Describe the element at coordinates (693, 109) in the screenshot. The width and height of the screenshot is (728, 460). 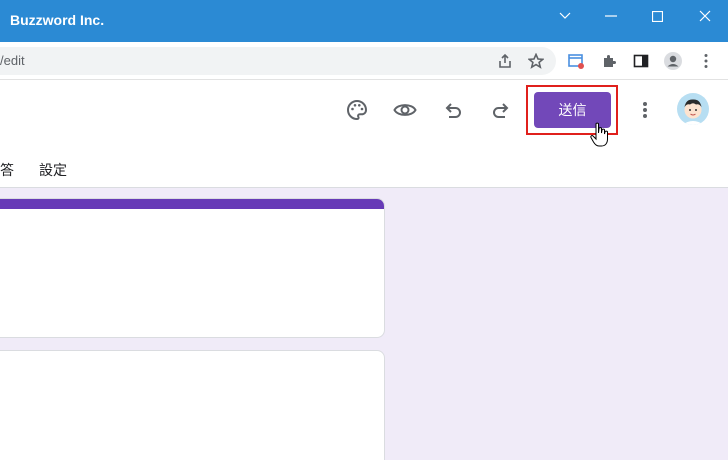
I see `avatar` at that location.